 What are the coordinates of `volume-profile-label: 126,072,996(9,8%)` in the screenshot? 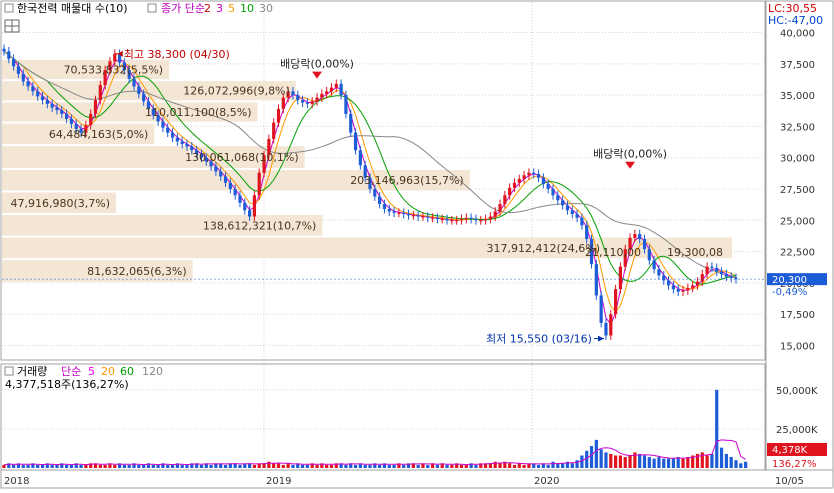 It's located at (236, 91).